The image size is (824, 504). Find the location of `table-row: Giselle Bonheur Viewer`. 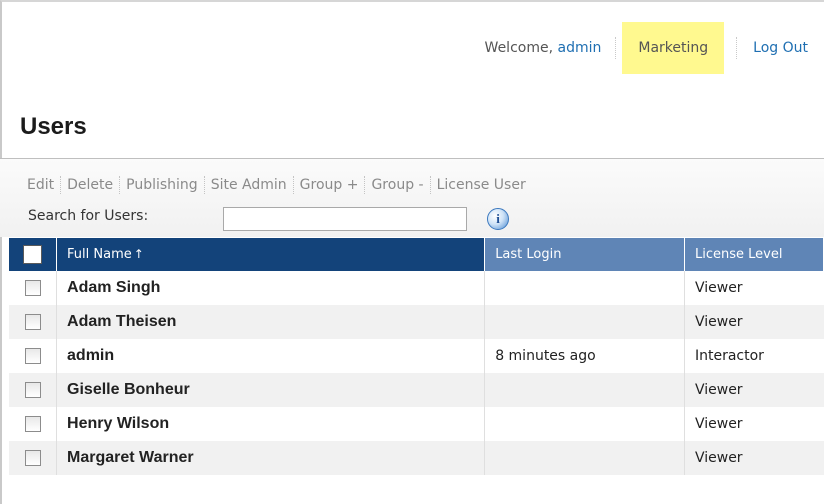

table-row: Giselle Bonheur Viewer is located at coordinates (416, 390).